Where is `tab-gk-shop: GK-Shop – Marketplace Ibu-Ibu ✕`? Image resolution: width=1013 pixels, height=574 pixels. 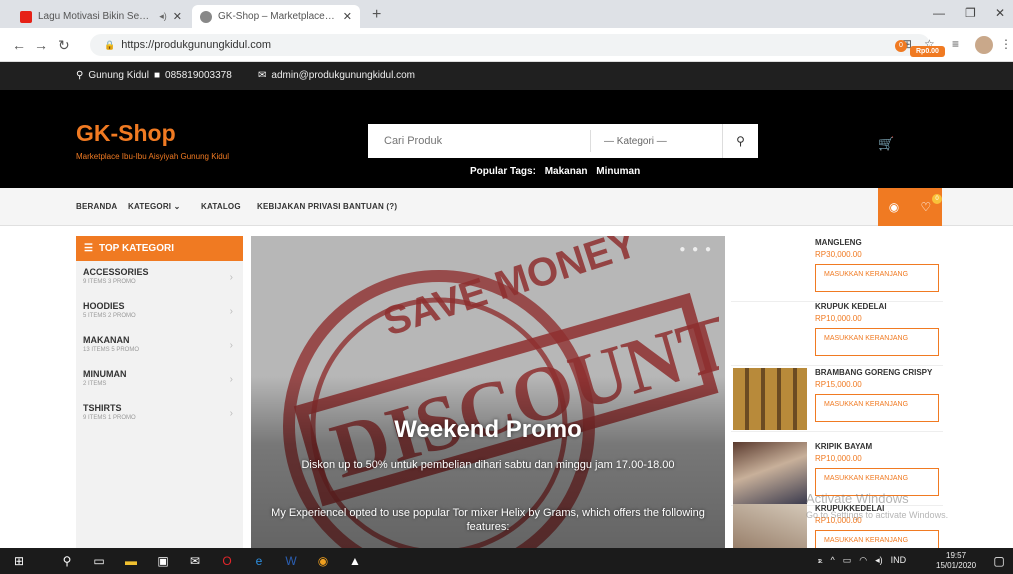 tab-gk-shop: GK-Shop – Marketplace Ibu-Ibu ✕ is located at coordinates (276, 16).